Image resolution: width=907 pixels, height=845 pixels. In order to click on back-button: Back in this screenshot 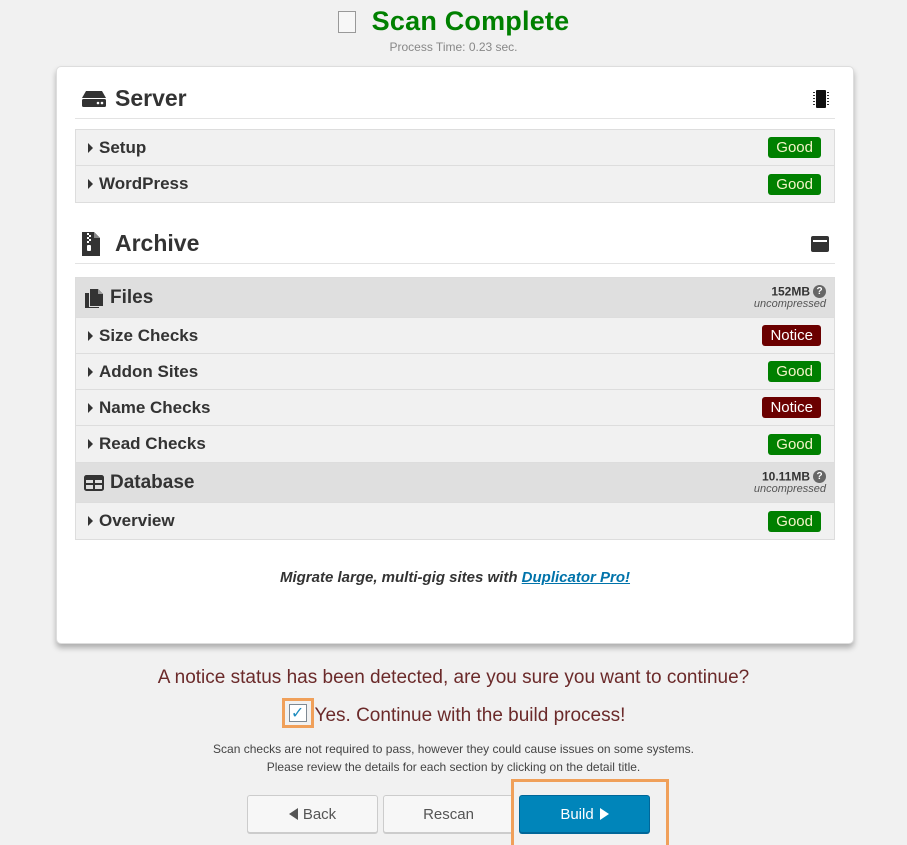, I will do `click(312, 814)`.